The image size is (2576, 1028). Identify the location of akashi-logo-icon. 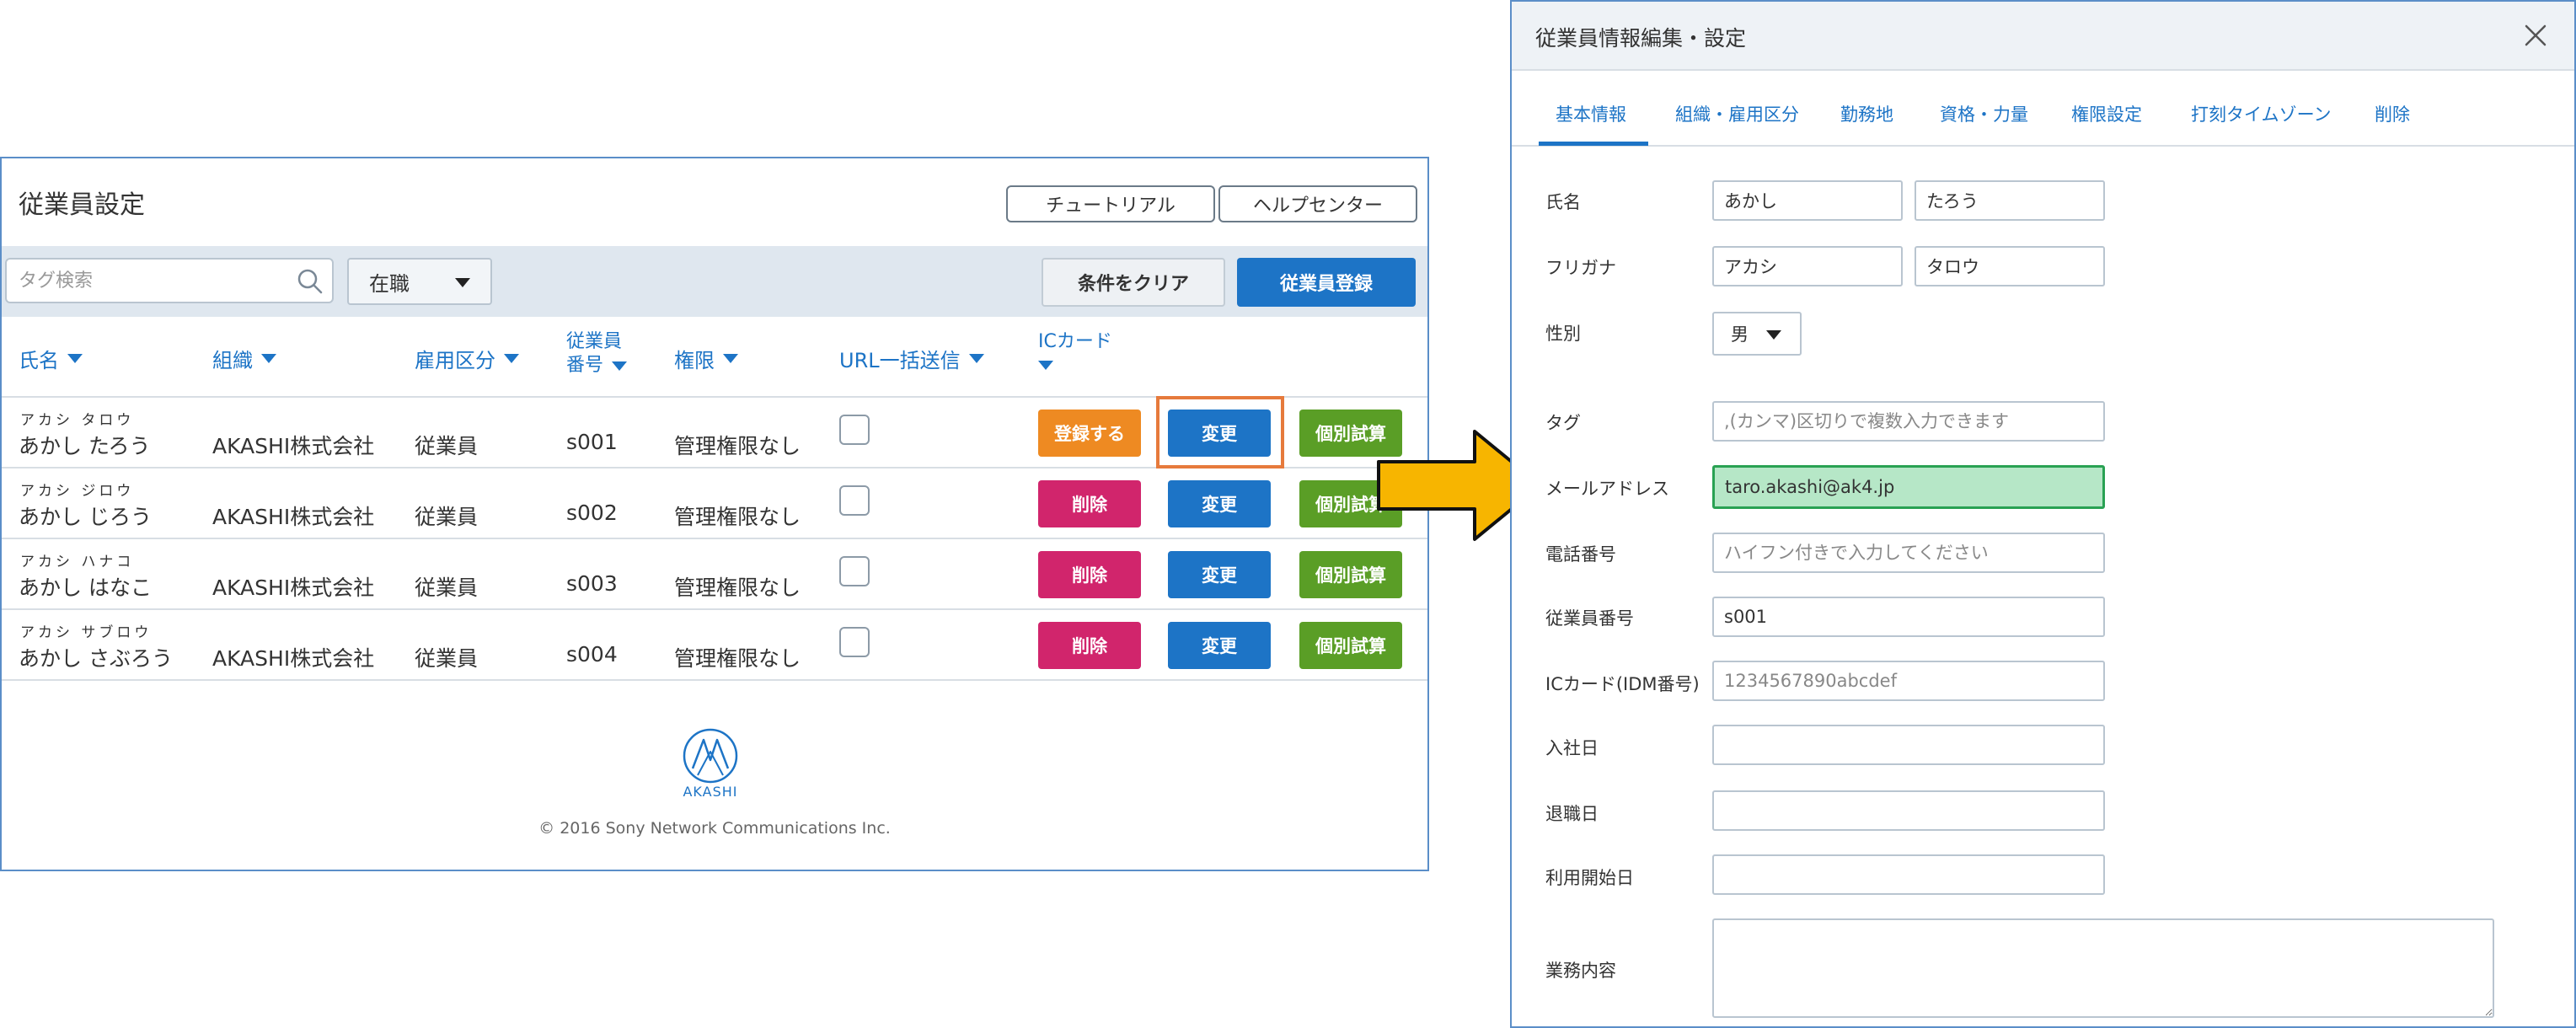
(710, 756).